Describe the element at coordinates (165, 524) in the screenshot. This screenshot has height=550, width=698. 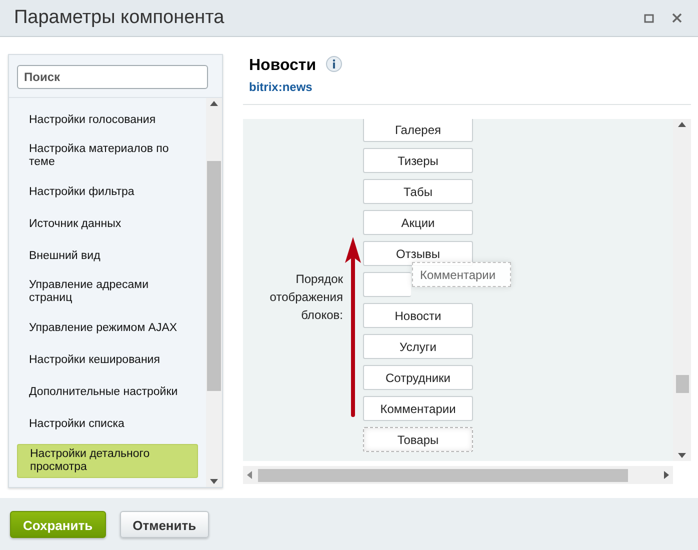
I see `cancel-button: Отменить` at that location.